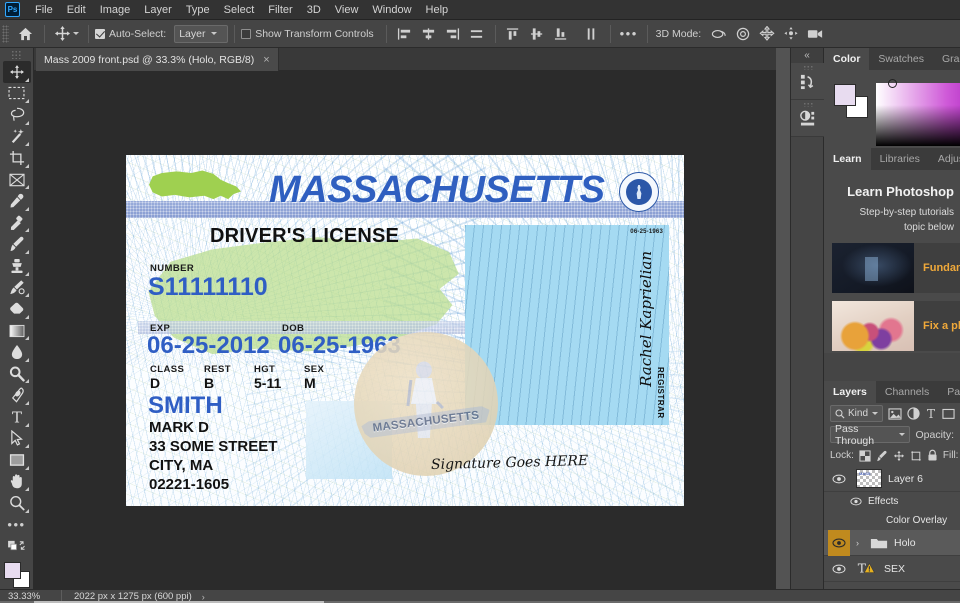 The height and width of the screenshot is (603, 960). Describe the element at coordinates (847, 59) in the screenshot. I see `tab-color: Color` at that location.